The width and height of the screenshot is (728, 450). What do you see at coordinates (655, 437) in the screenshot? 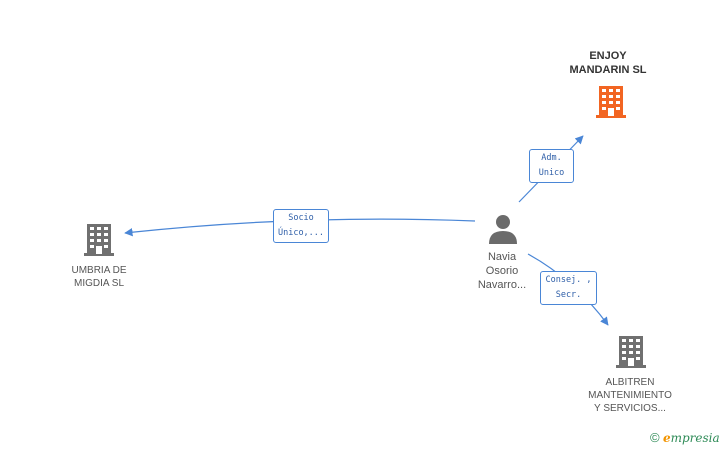
I see `copyright-icon: ©` at bounding box center [655, 437].